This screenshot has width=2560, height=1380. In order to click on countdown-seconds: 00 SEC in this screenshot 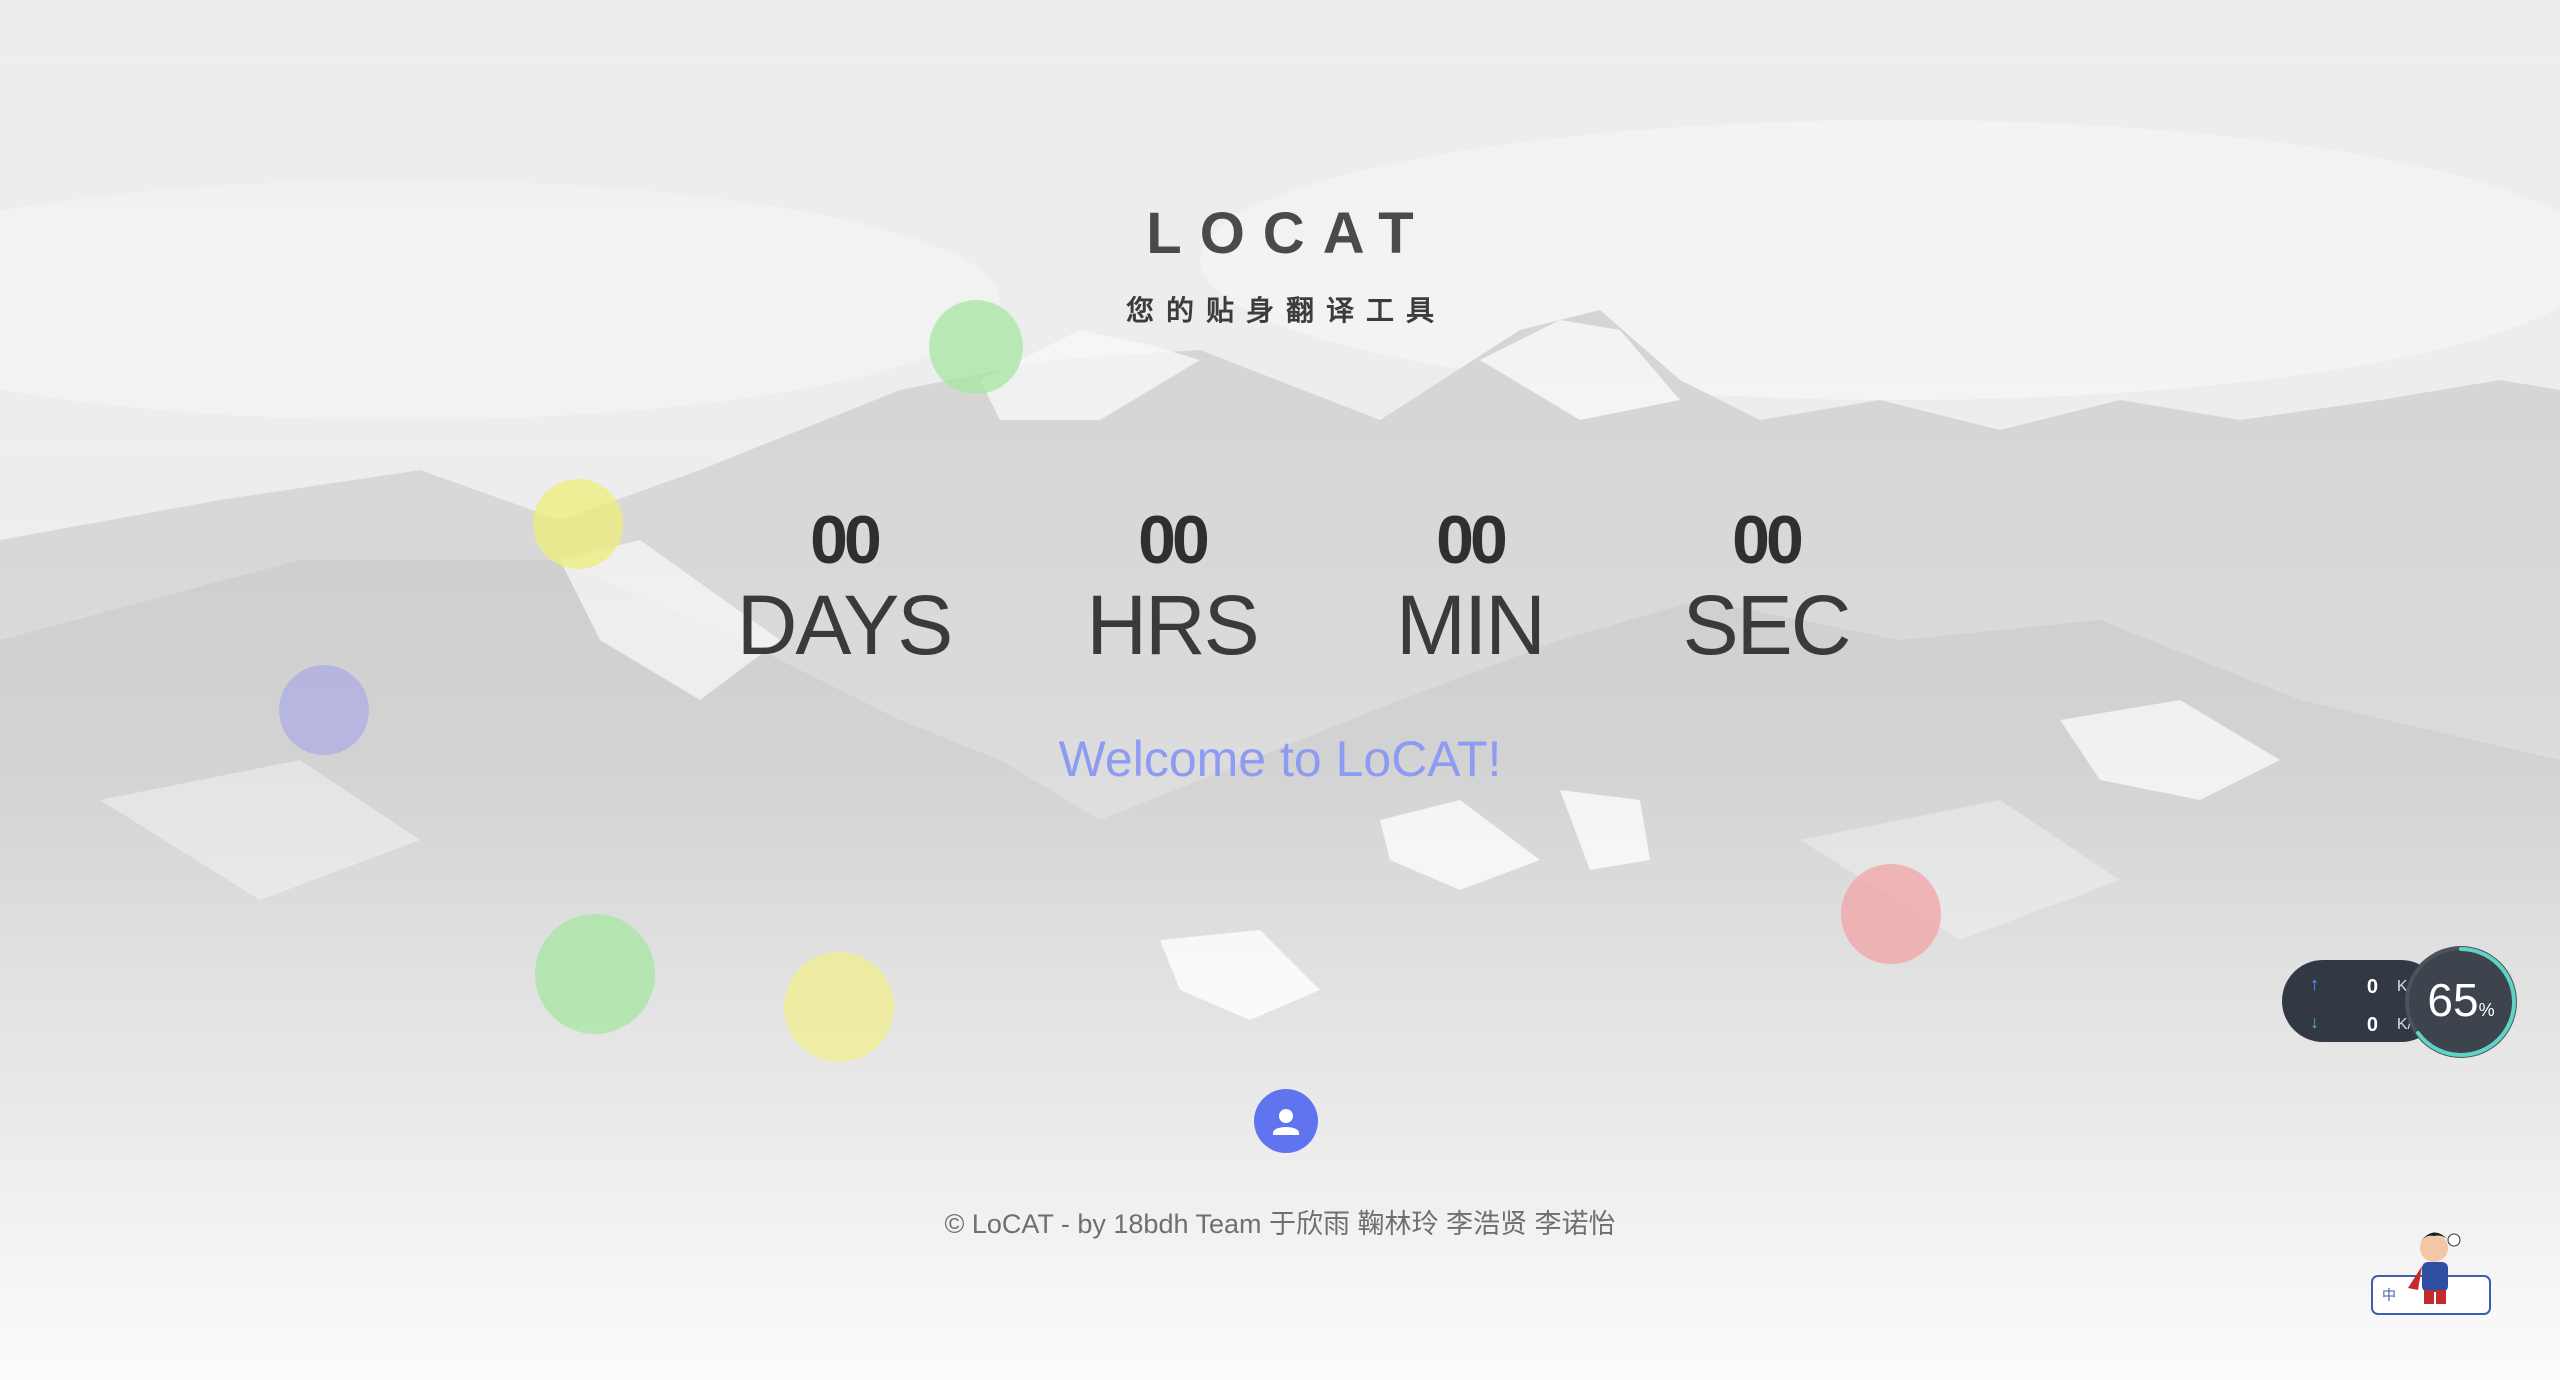, I will do `click(1766, 585)`.